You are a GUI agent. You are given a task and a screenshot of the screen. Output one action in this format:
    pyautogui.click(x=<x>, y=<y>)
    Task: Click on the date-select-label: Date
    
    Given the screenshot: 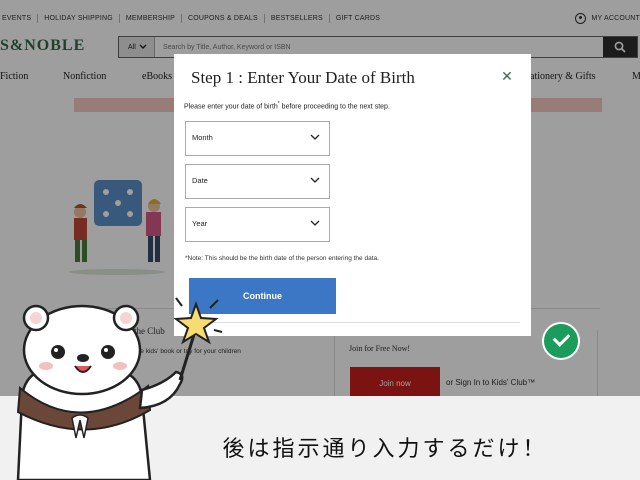 What is the action you would take?
    pyautogui.click(x=200, y=180)
    